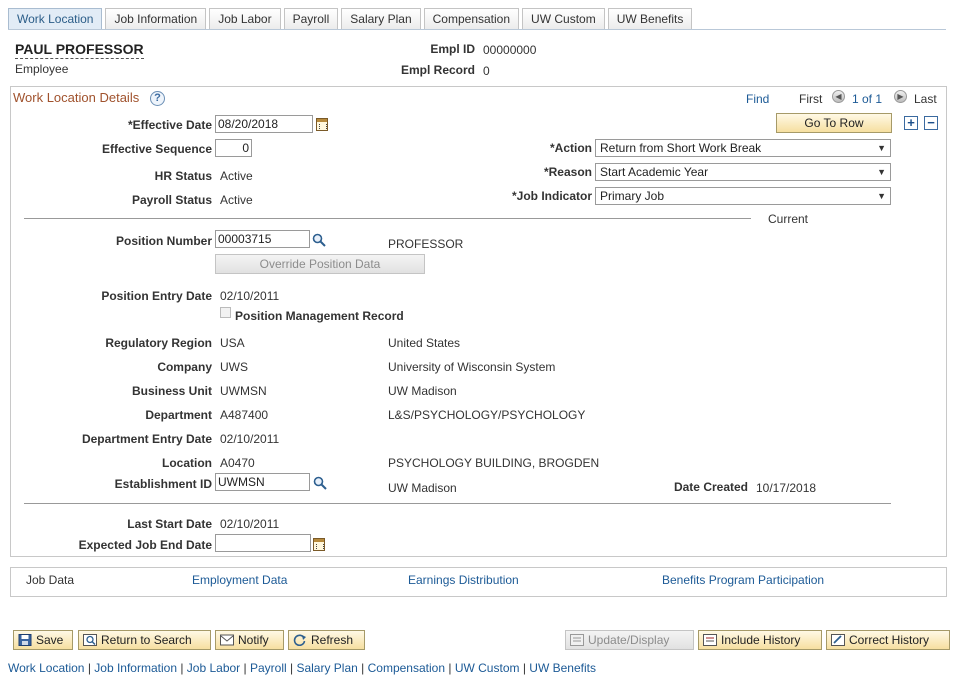 This screenshot has height=684, width=958. I want to click on tab-payroll: Payroll, so click(311, 19).